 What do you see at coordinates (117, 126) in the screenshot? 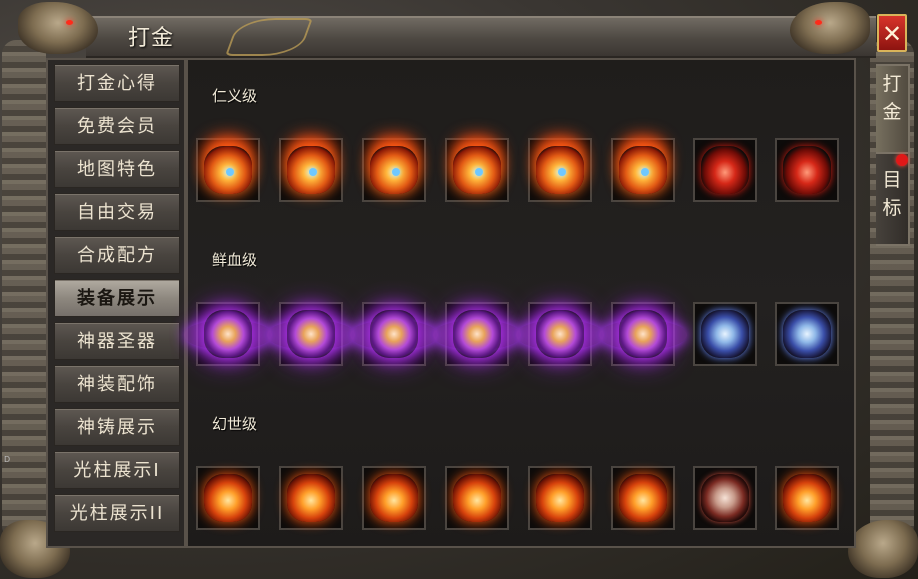
I see `nav-item-free-membership: 免费会员` at bounding box center [117, 126].